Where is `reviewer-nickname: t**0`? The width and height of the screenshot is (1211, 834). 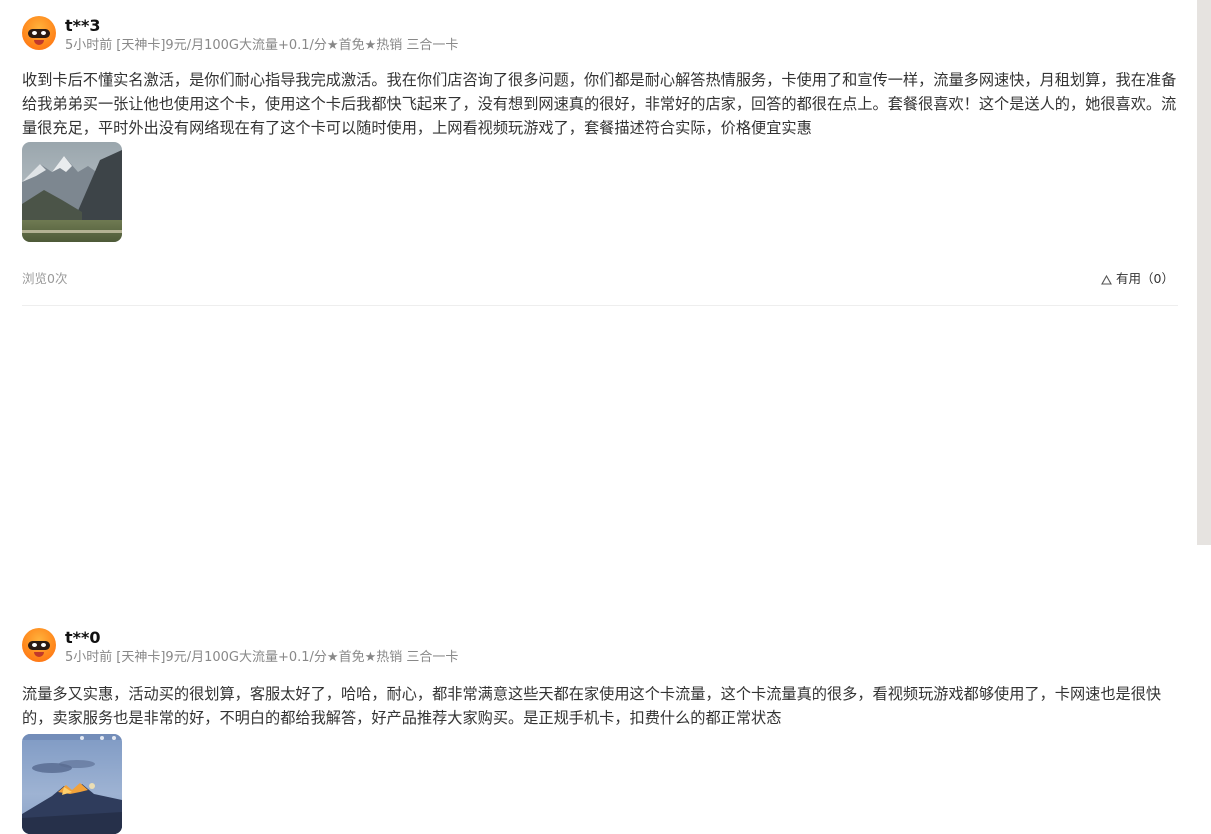
reviewer-nickname: t**0 is located at coordinates (83, 637).